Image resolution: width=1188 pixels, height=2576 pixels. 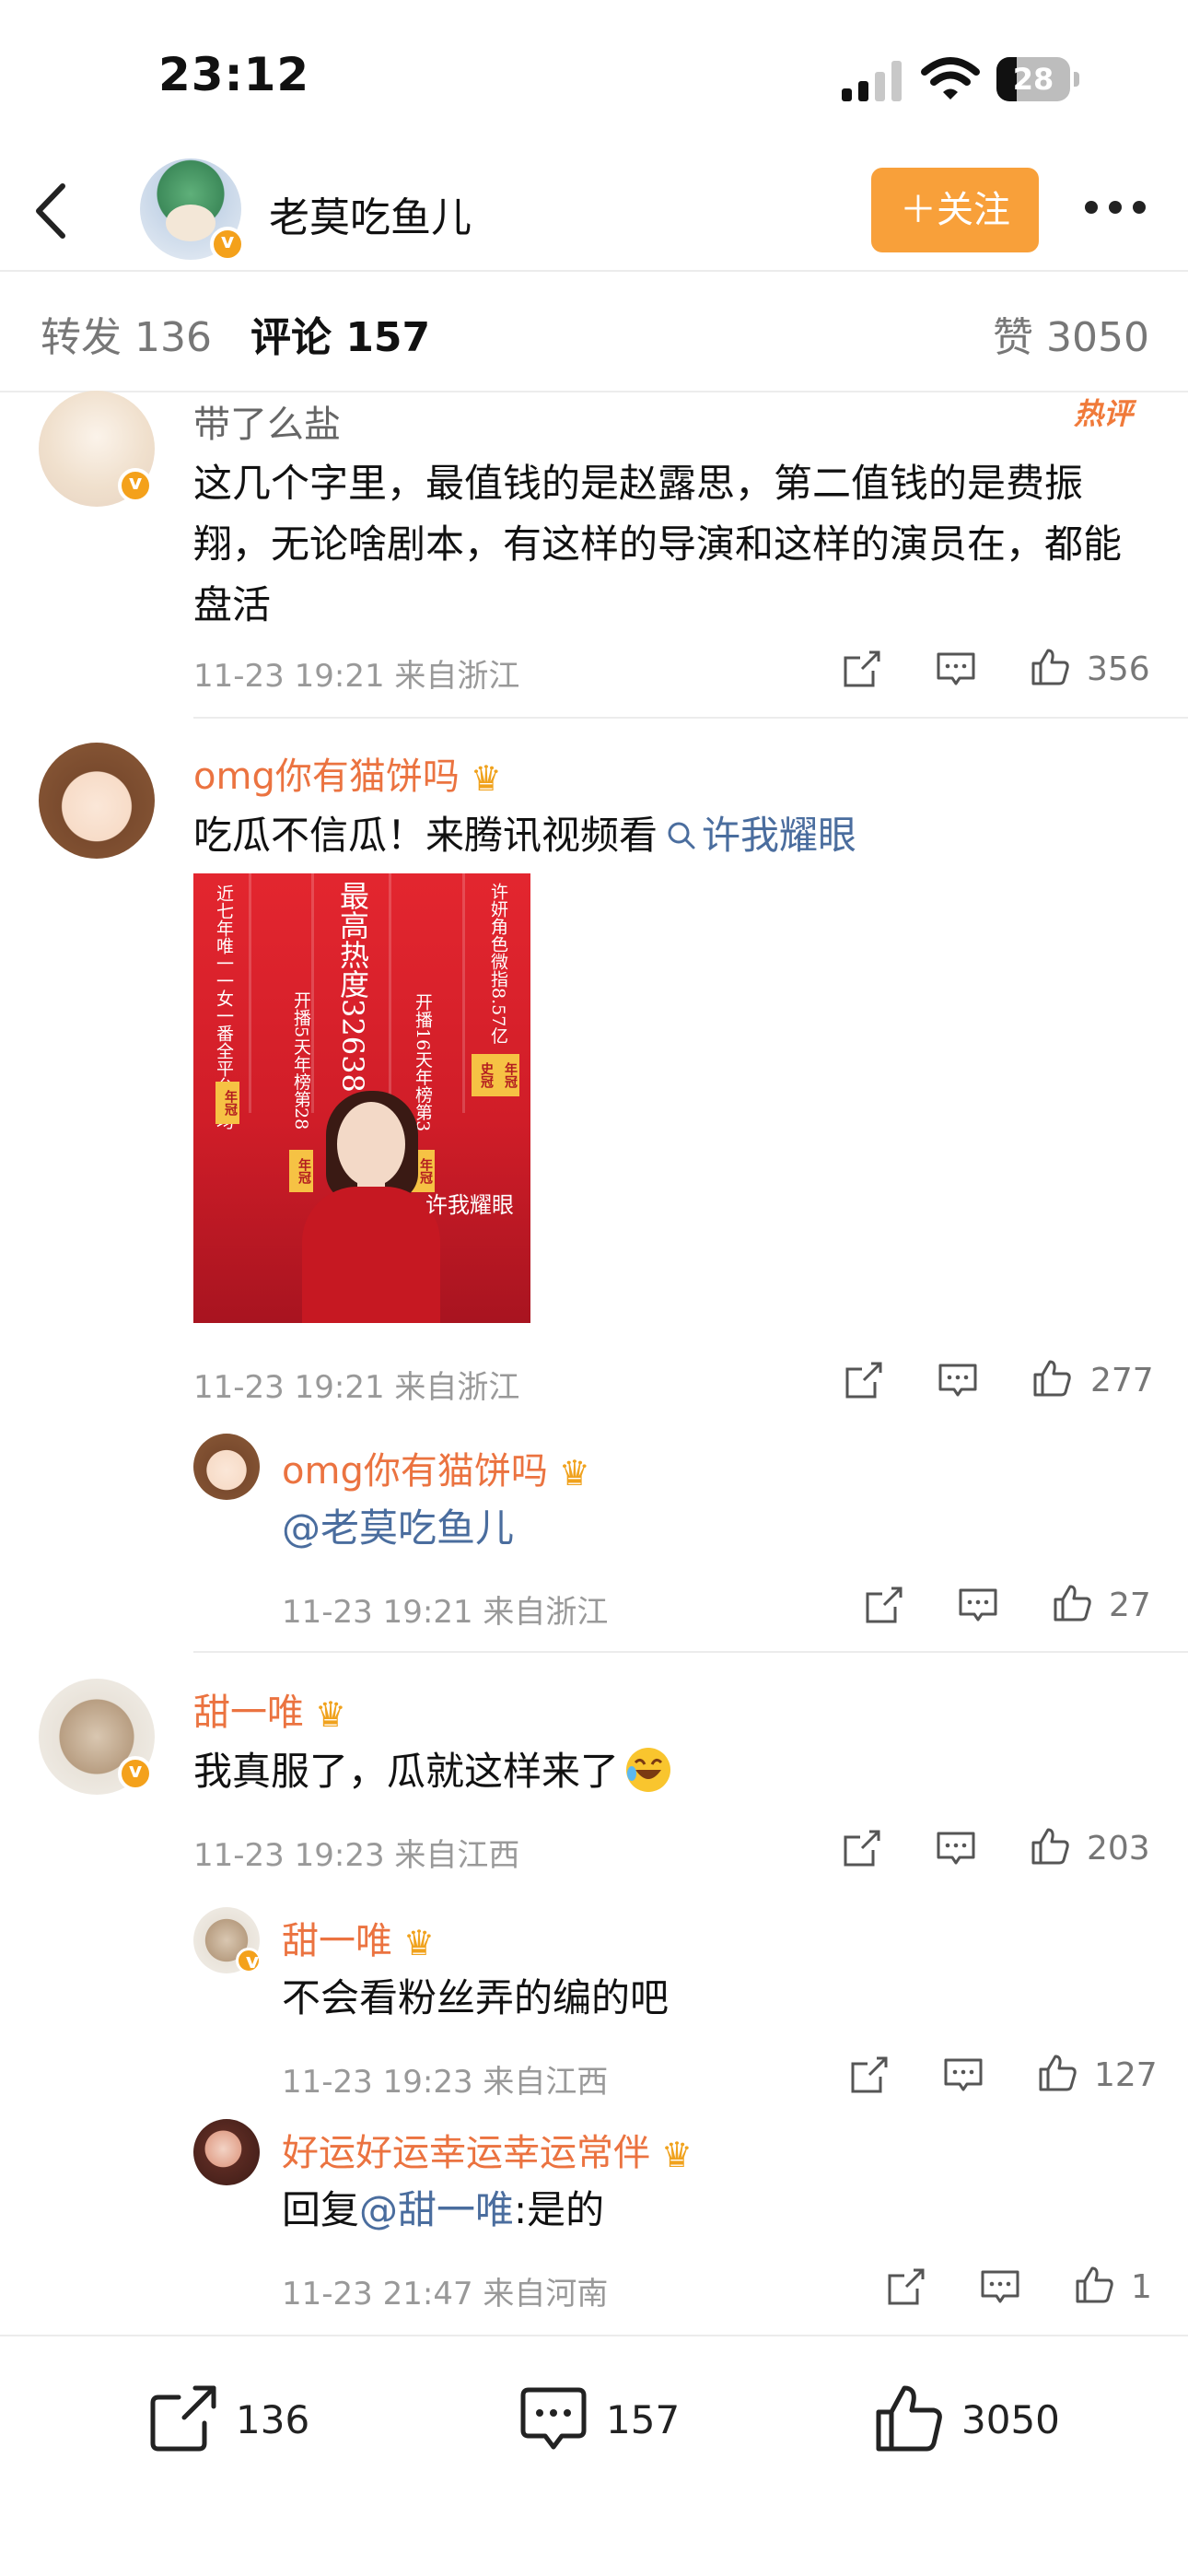 I want to click on commenter-name: omg你有猫饼吗 ♛, so click(x=347, y=773).